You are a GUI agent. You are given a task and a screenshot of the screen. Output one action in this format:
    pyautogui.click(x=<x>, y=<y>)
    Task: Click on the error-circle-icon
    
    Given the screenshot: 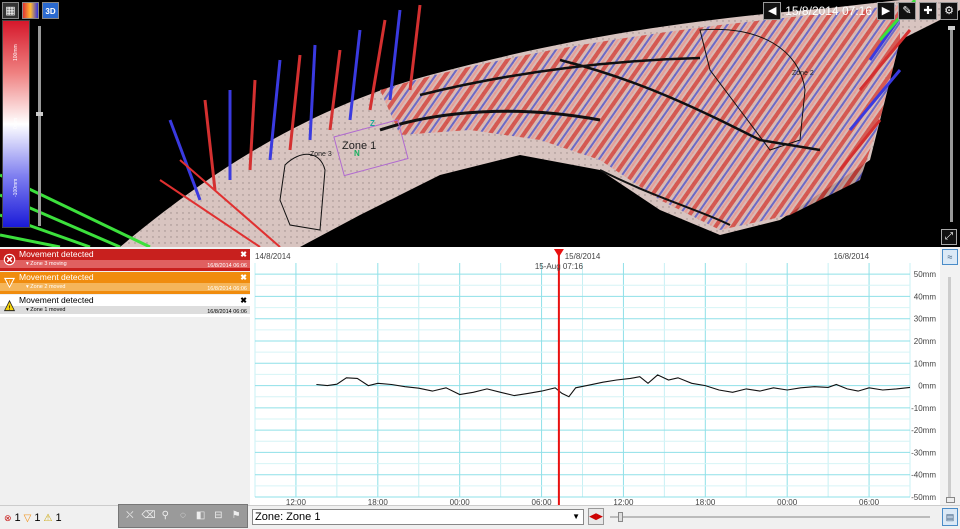 What is the action you would take?
    pyautogui.click(x=9, y=259)
    